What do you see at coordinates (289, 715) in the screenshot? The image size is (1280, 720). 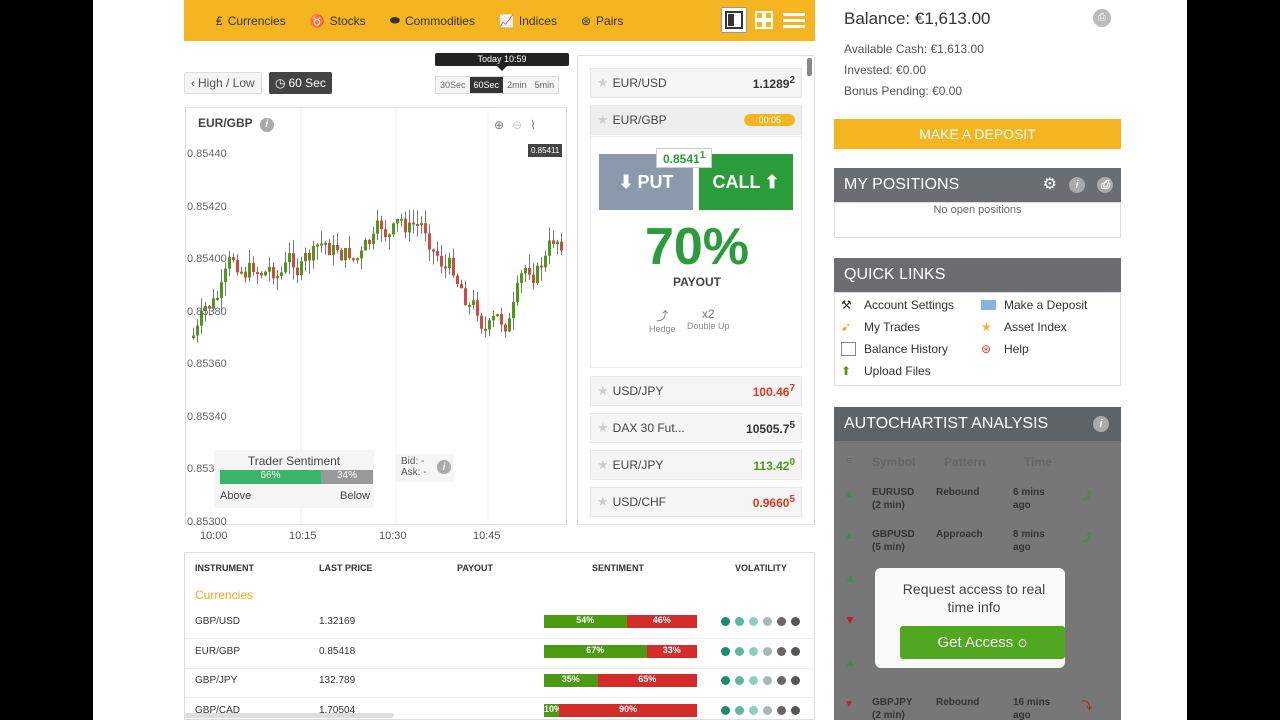 I see `horizontal-scrollbar` at bounding box center [289, 715].